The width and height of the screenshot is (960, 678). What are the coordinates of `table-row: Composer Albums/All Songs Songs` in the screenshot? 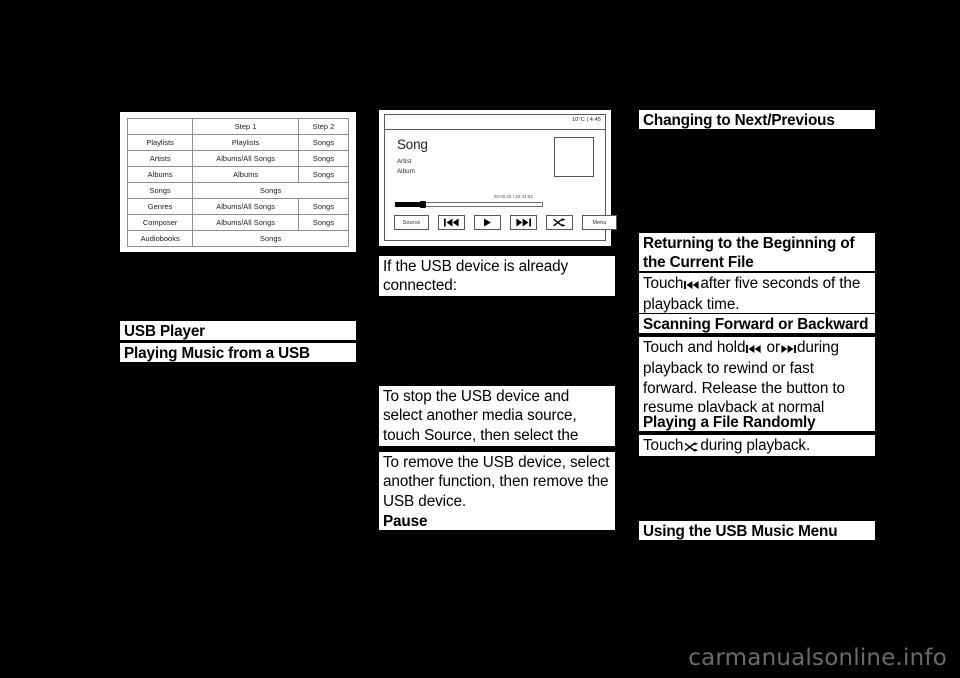 It's located at (238, 222).